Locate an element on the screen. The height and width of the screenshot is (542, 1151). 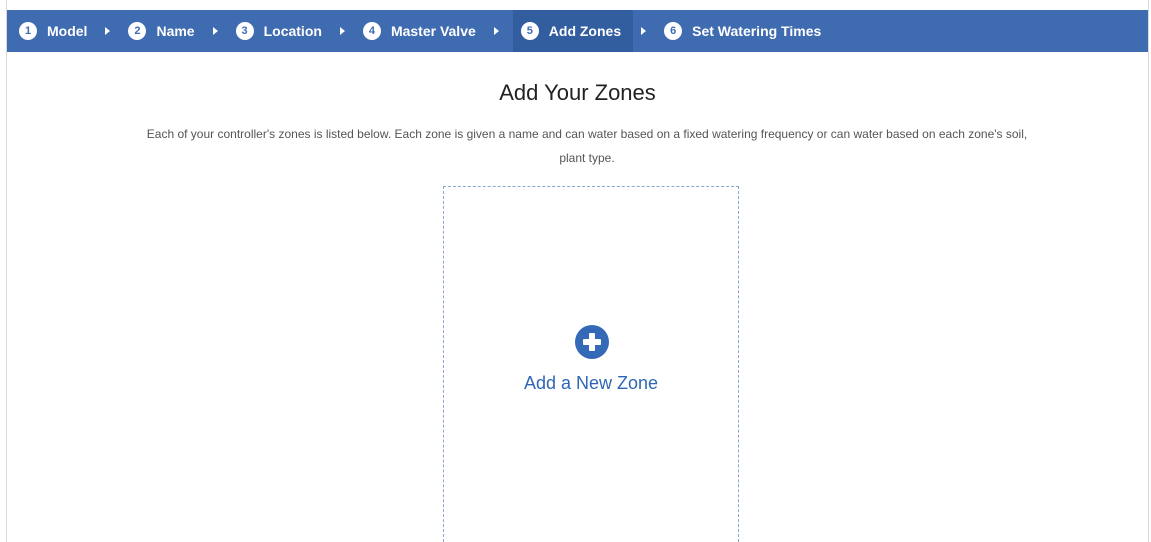
step-label: Set Watering Times is located at coordinates (757, 31).